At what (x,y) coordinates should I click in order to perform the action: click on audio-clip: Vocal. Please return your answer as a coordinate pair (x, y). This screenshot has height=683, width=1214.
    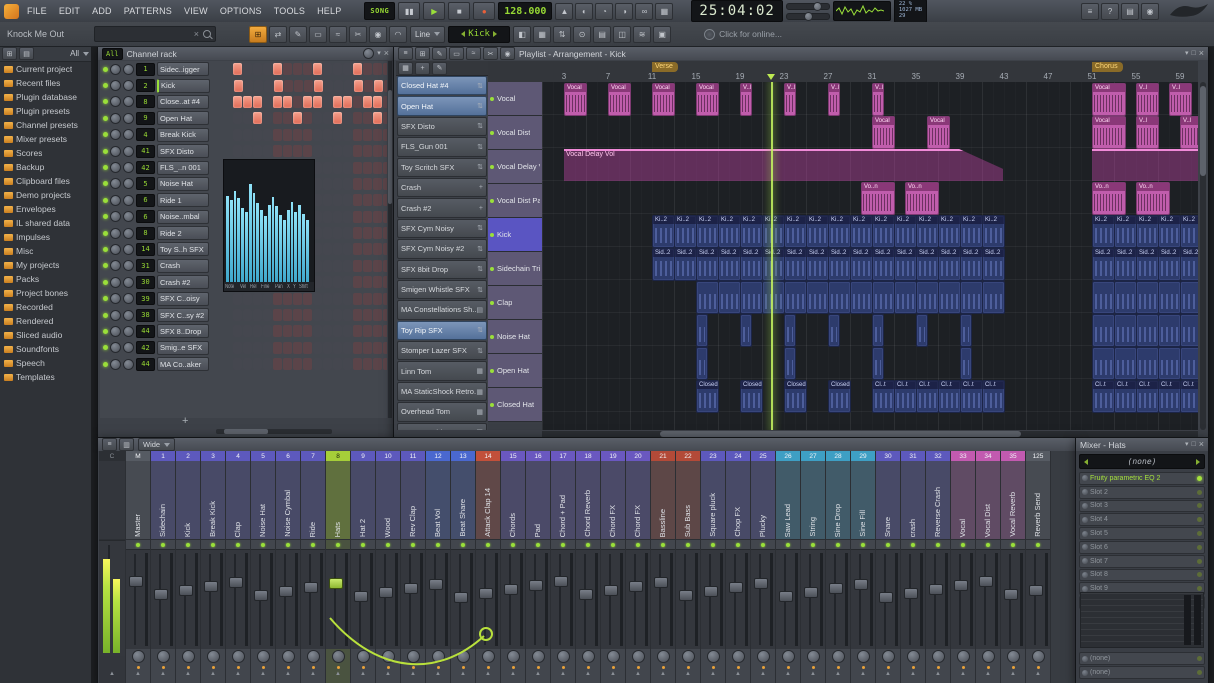
    Looking at the image, I should click on (1109, 99).